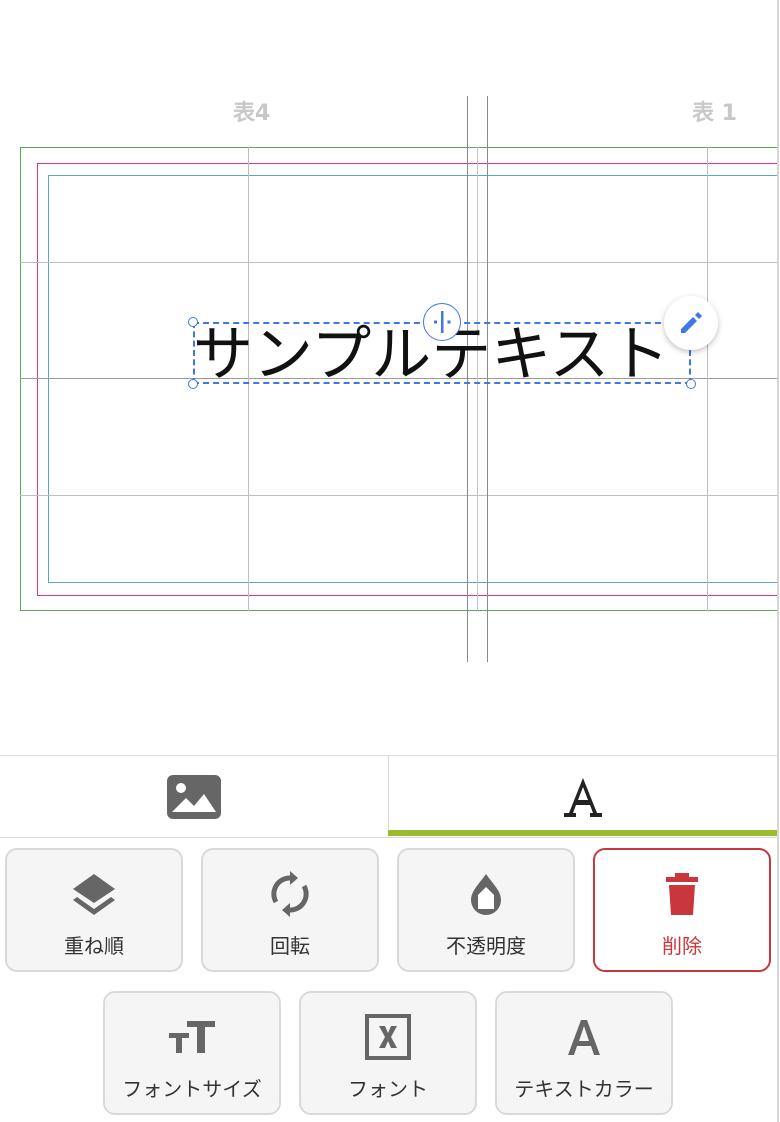 Image resolution: width=780 pixels, height=1122 pixels. What do you see at coordinates (682, 946) in the screenshot?
I see `delete-label: 削除` at bounding box center [682, 946].